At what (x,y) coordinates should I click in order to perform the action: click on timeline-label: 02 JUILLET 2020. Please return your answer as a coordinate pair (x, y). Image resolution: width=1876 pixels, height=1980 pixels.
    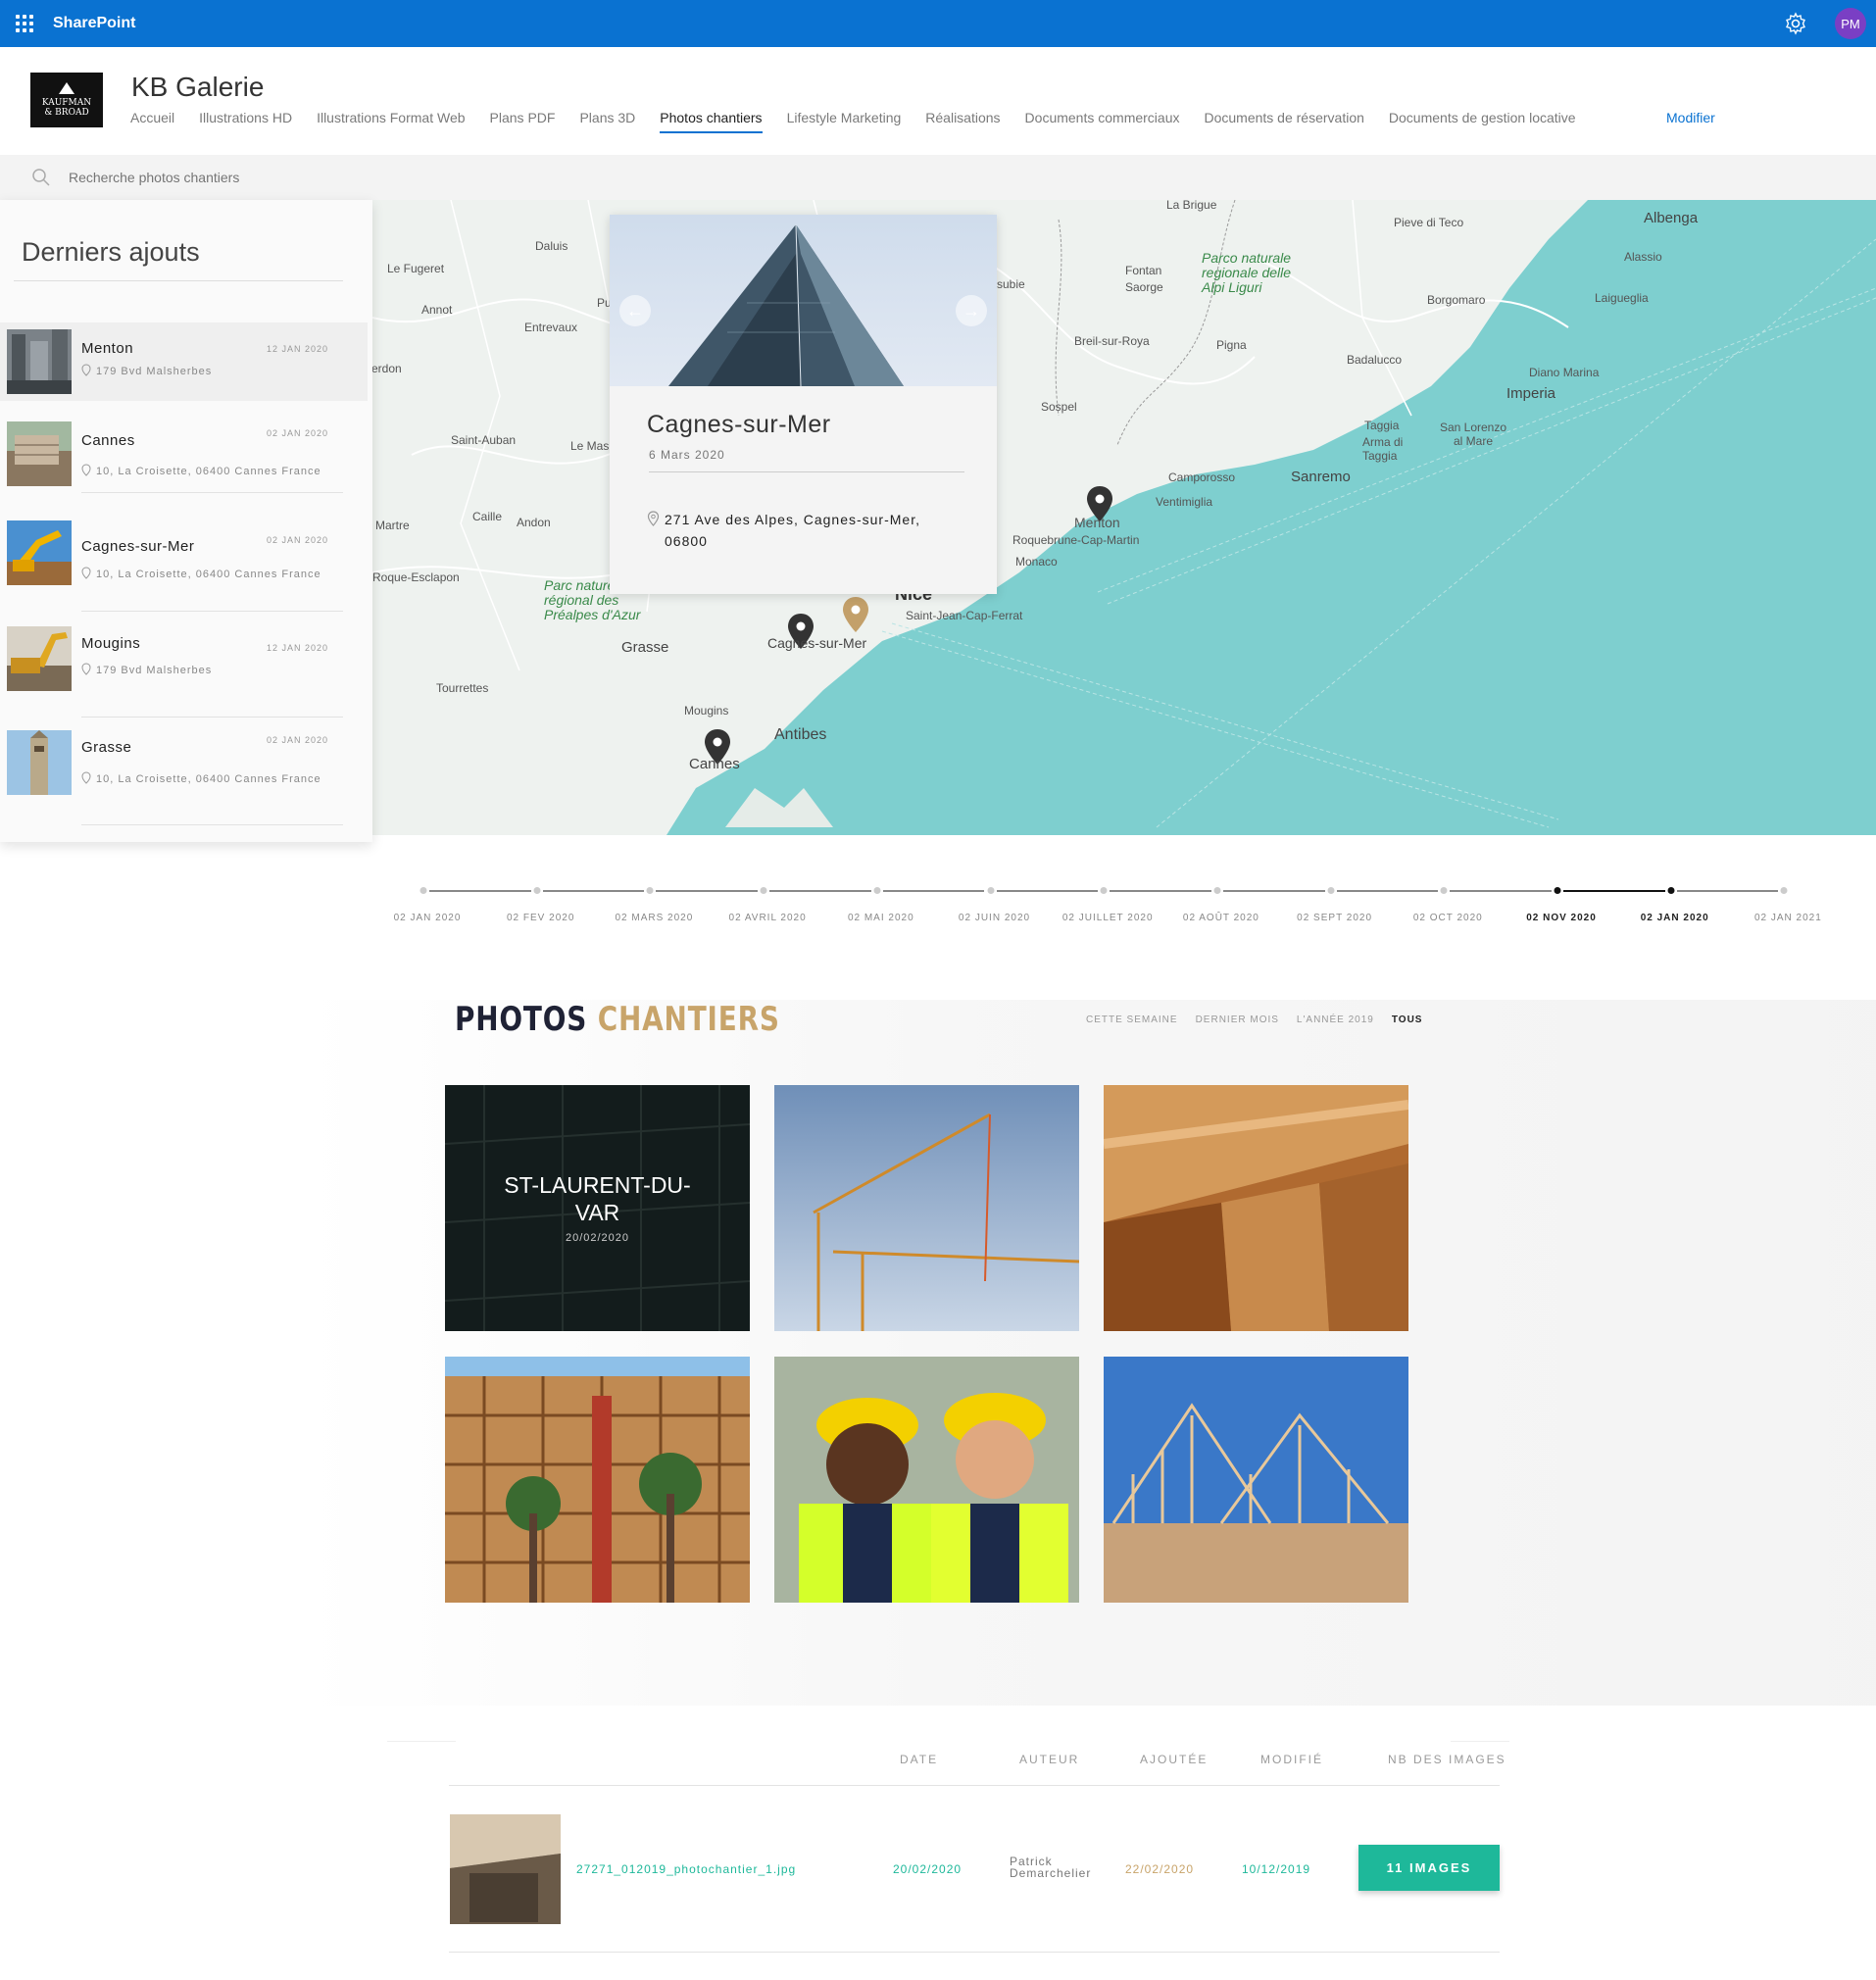
    Looking at the image, I should click on (1108, 918).